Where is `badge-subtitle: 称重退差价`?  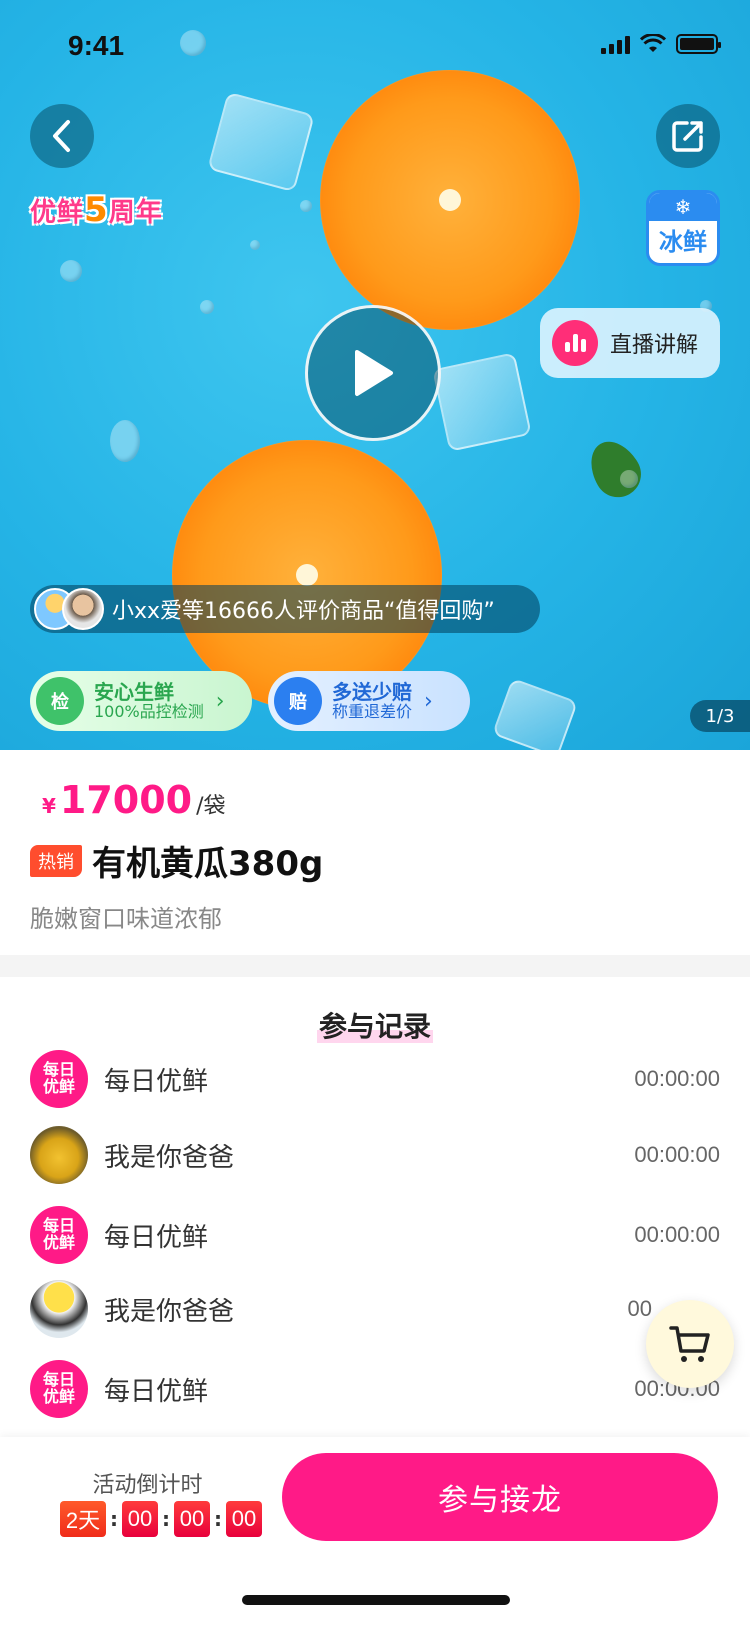 badge-subtitle: 称重退差价 is located at coordinates (372, 712).